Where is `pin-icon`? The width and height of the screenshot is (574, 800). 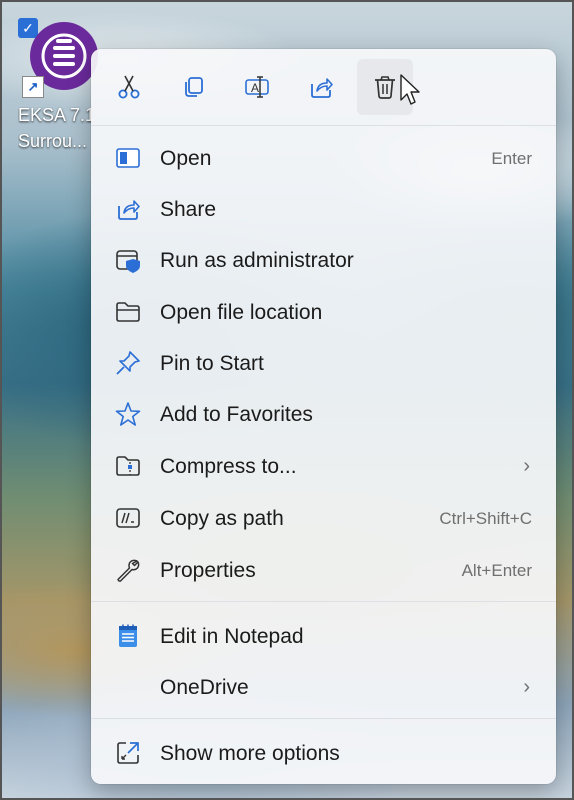
pin-icon is located at coordinates (128, 363).